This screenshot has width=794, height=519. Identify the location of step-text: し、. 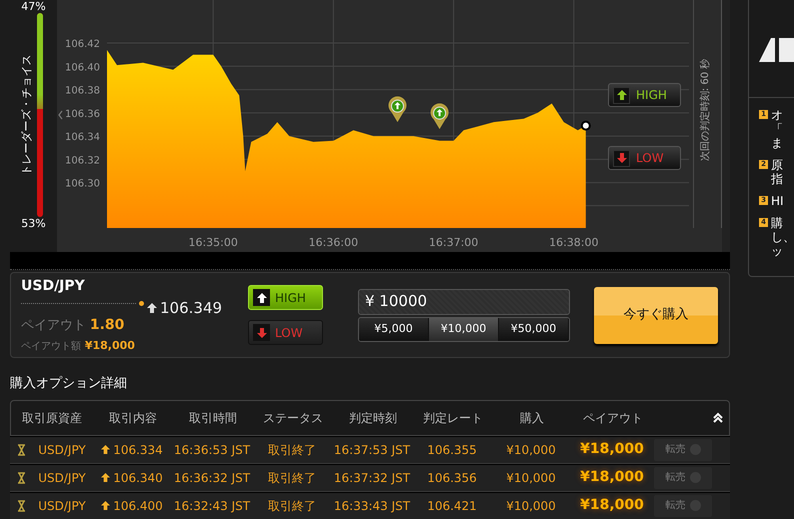
(782, 237).